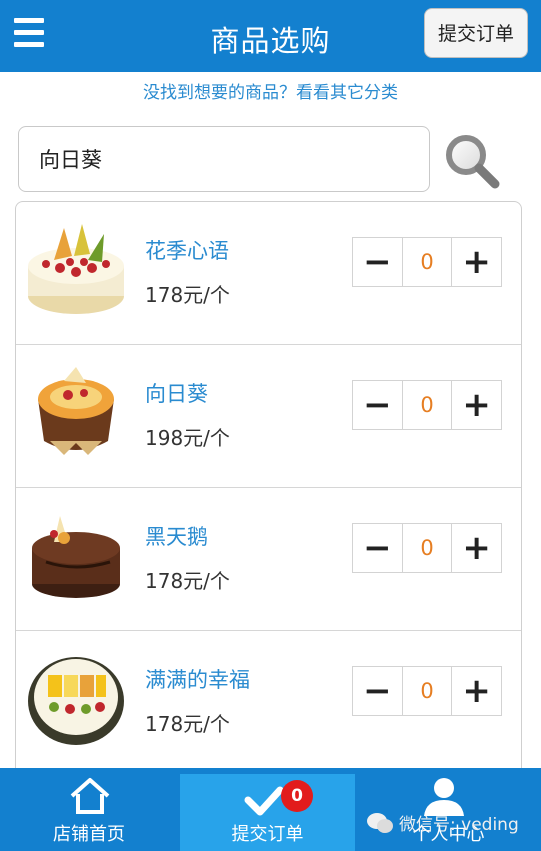 Image resolution: width=541 pixels, height=851 pixels. What do you see at coordinates (270, 90) in the screenshot?
I see `other-categories-link: 没找到想要的商品？看看其它分类` at bounding box center [270, 90].